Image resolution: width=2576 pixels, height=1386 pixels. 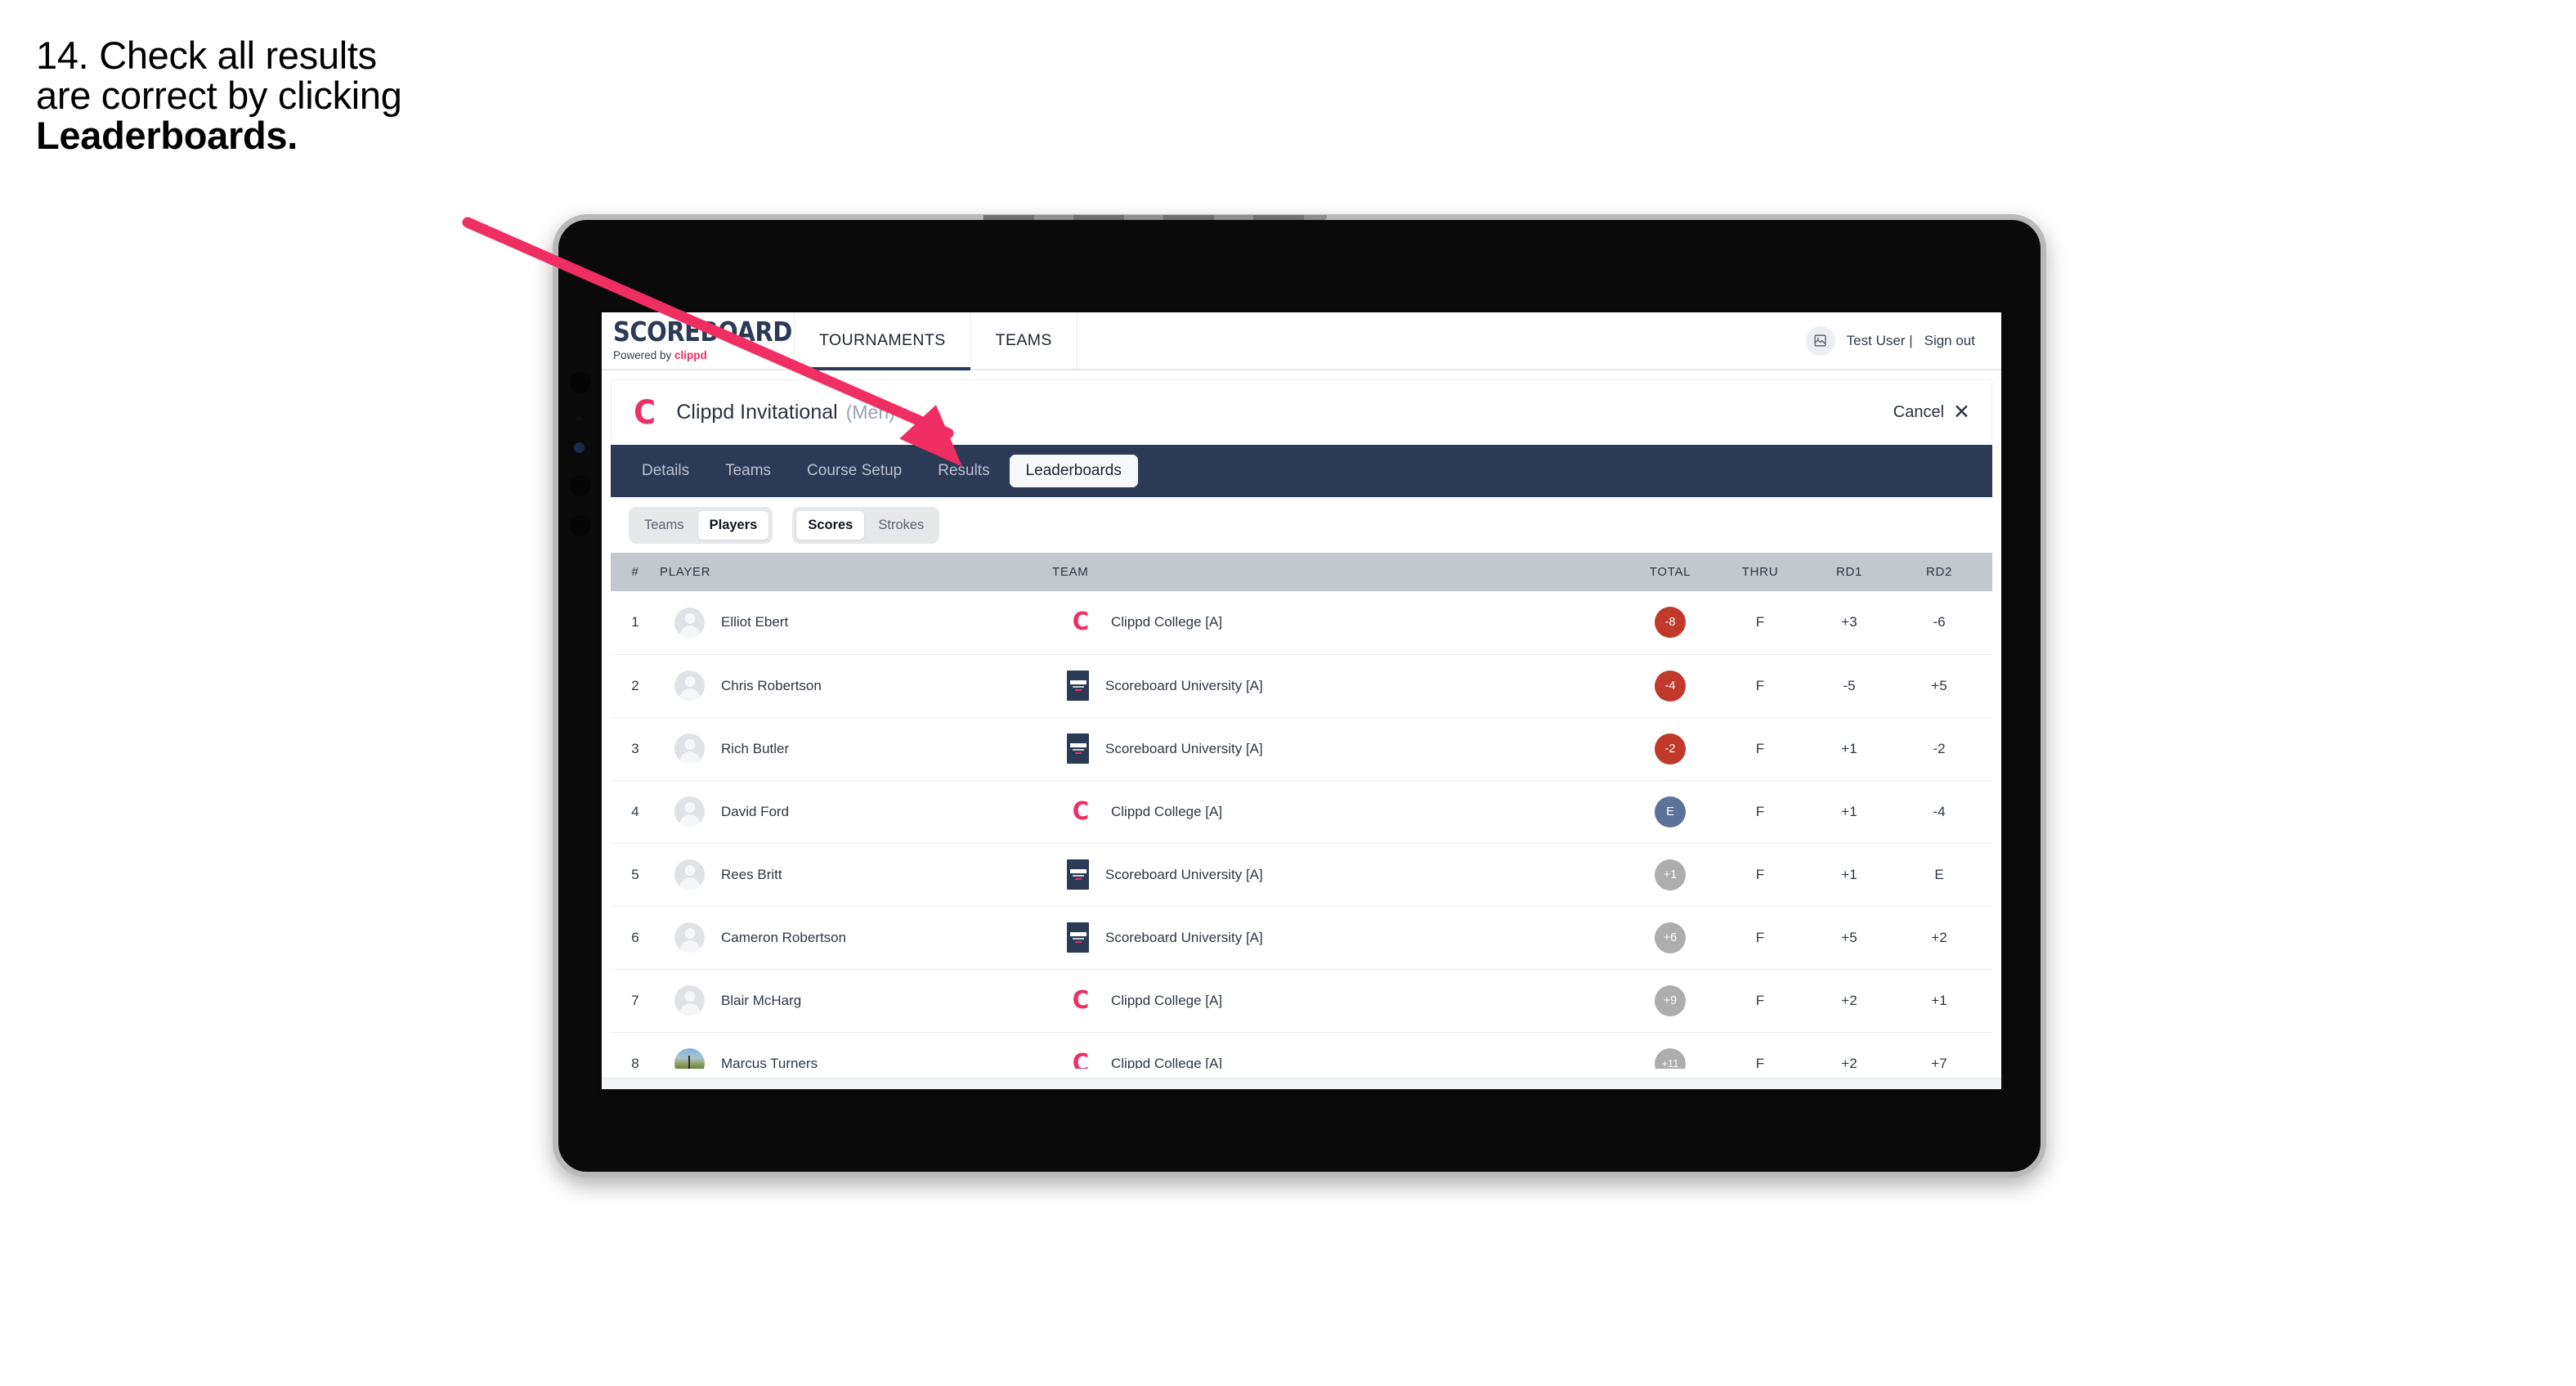 I want to click on cancel-button: Cancel ✕, so click(x=1932, y=412).